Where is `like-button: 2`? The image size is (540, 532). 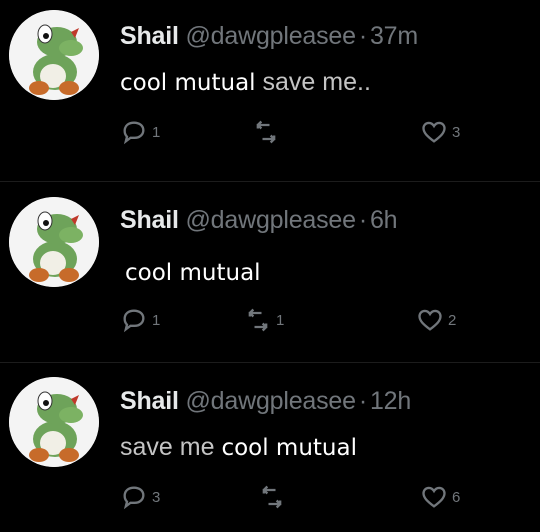 like-button: 2 is located at coordinates (436, 320).